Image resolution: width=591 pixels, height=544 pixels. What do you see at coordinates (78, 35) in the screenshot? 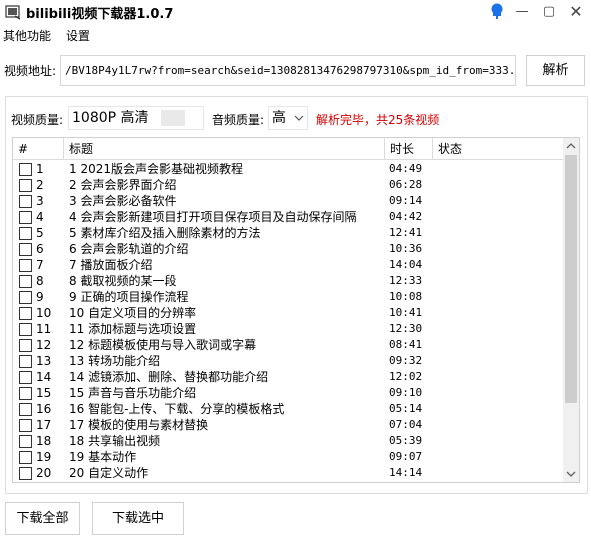
I see `menu-settings: 设置` at bounding box center [78, 35].